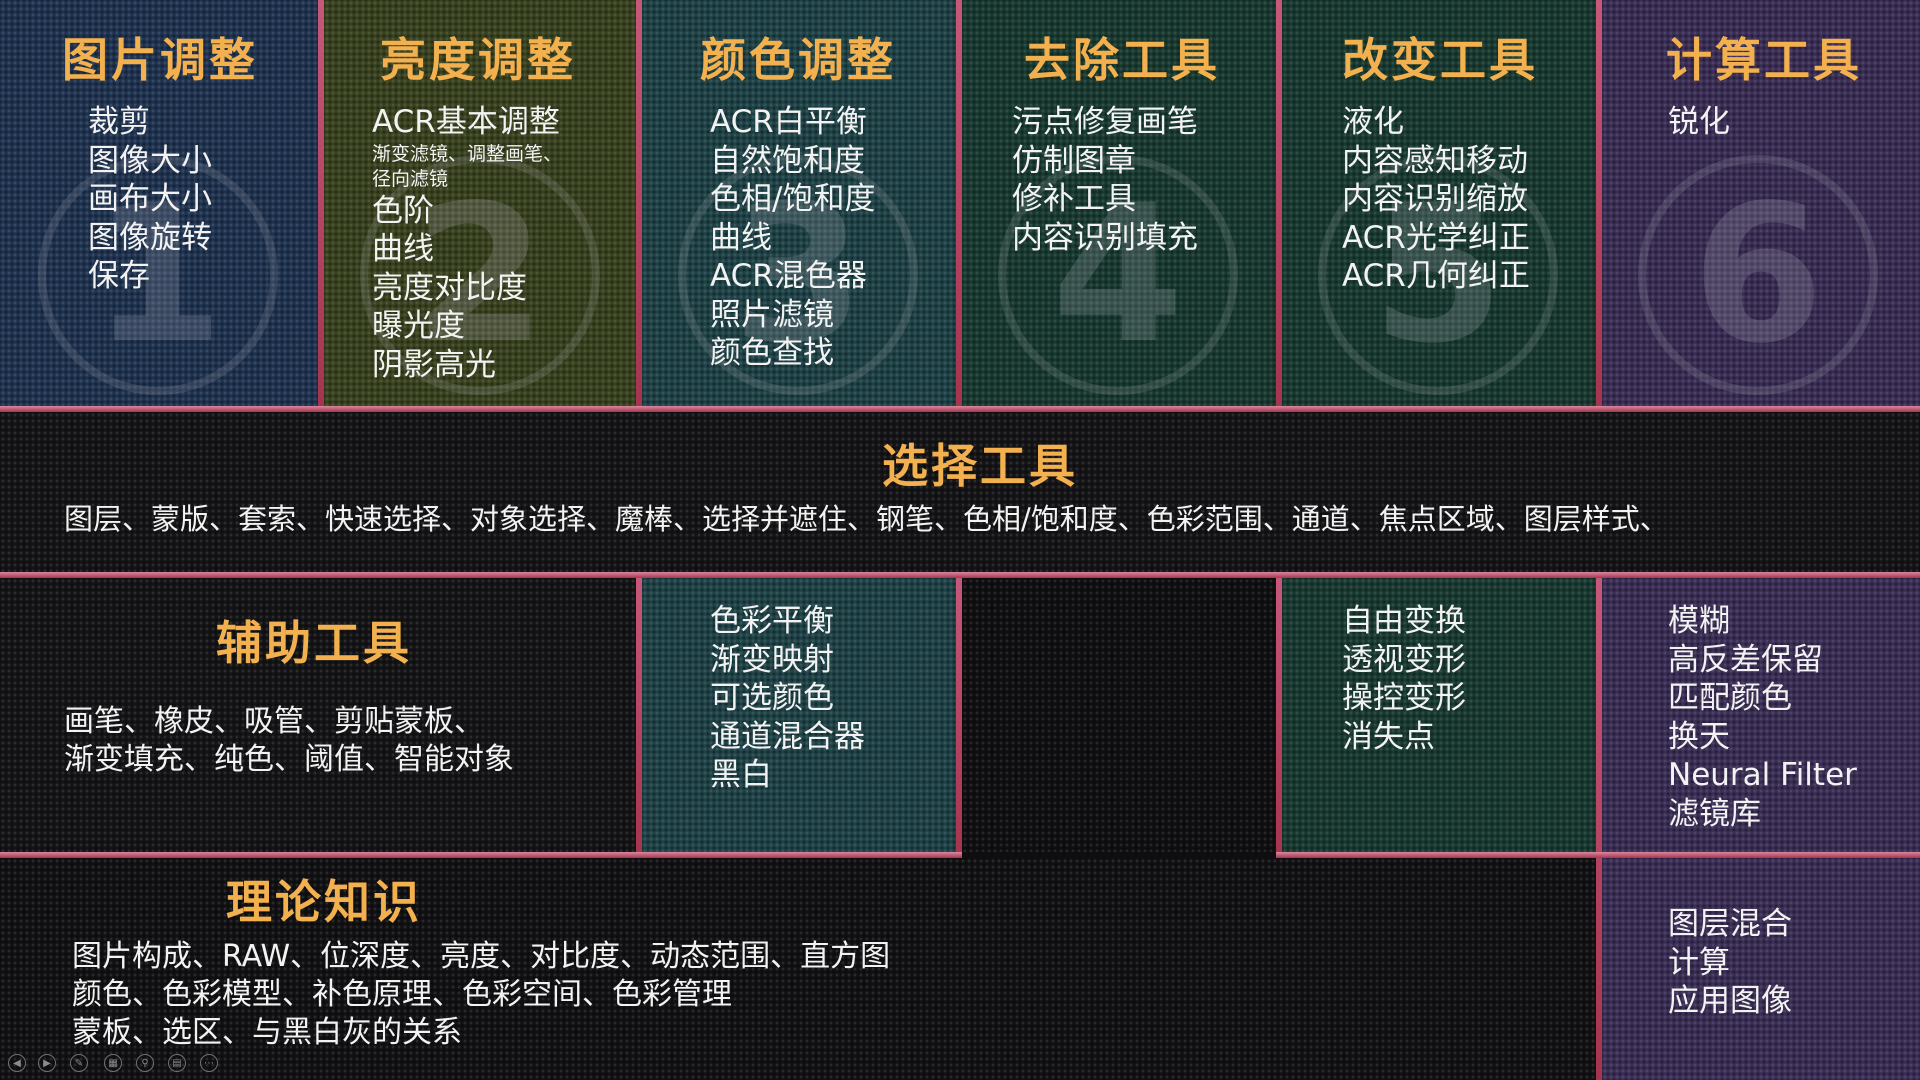 The image size is (1920, 1080). I want to click on list-item: 色相/饱和度, so click(793, 199).